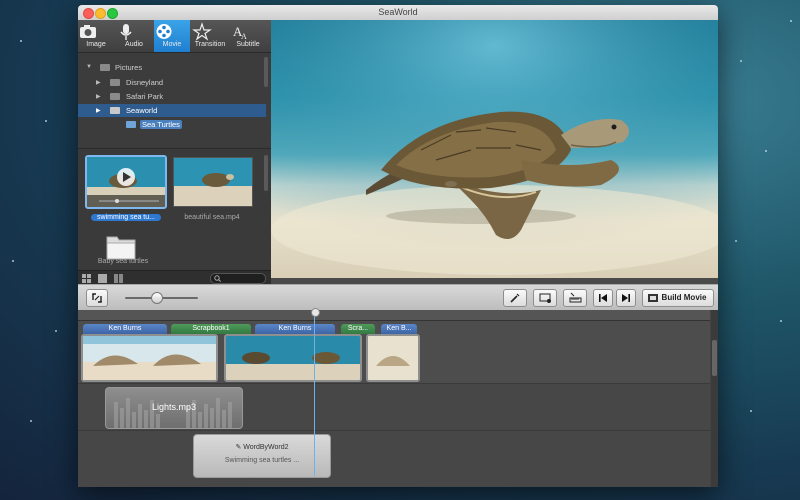 Image resolution: width=800 pixels, height=500 pixels. I want to click on media-item-swimming-sea-turtles, so click(126, 182).